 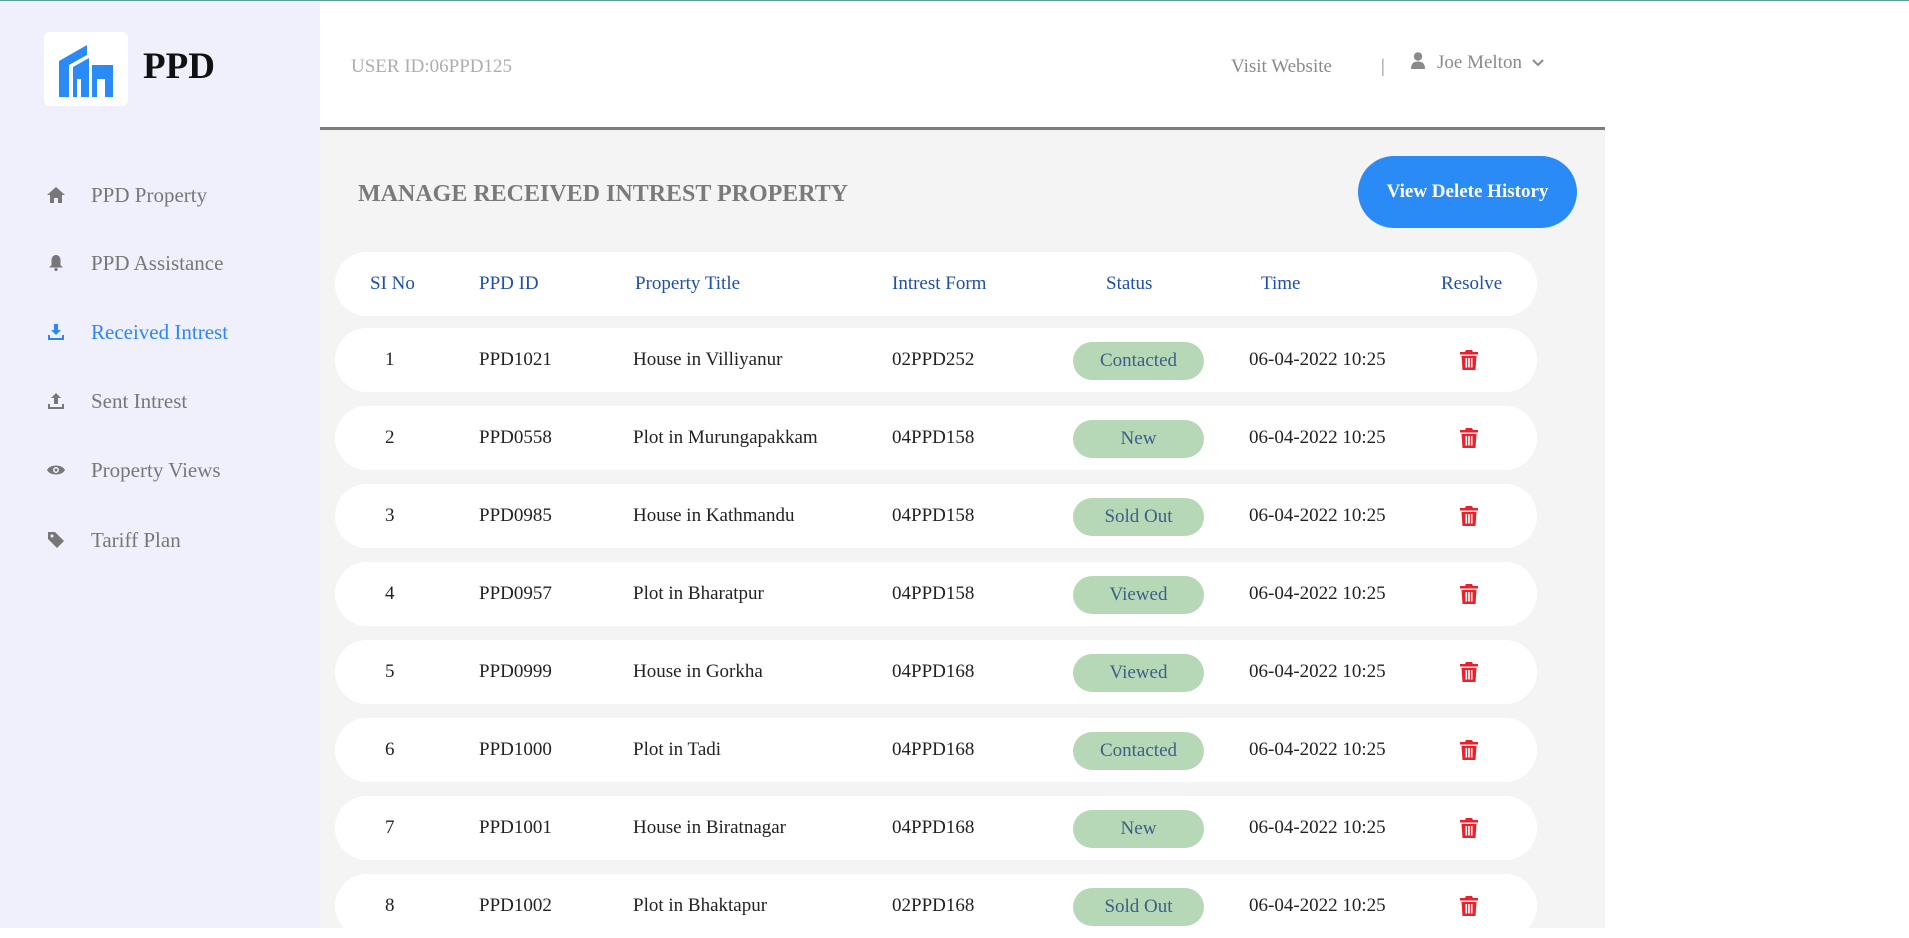 I want to click on user-name: Joe Melton, so click(x=1479, y=62).